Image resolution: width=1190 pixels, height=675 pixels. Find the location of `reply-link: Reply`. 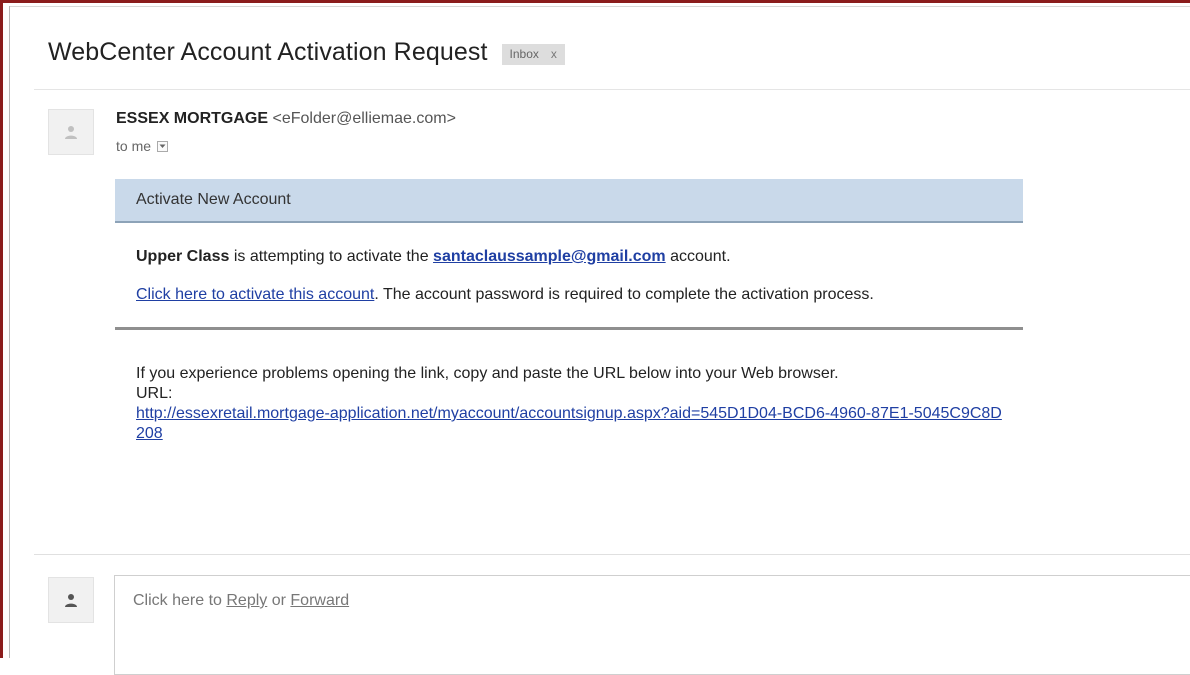

reply-link: Reply is located at coordinates (246, 600).